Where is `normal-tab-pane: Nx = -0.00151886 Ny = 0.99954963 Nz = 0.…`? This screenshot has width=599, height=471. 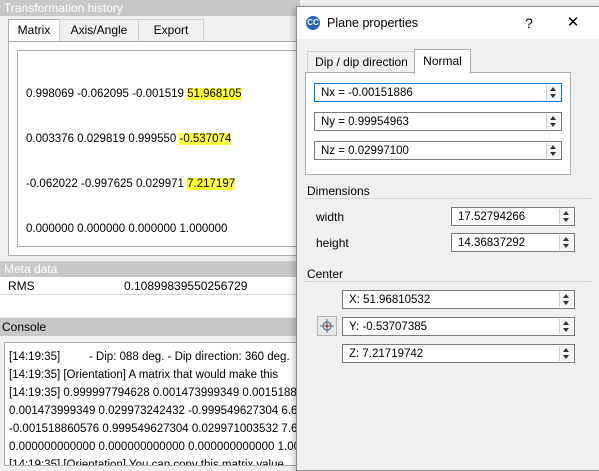
normal-tab-pane: Nx = -0.00151886 Ny = 0.99954963 Nz = 0.… is located at coordinates (438, 123).